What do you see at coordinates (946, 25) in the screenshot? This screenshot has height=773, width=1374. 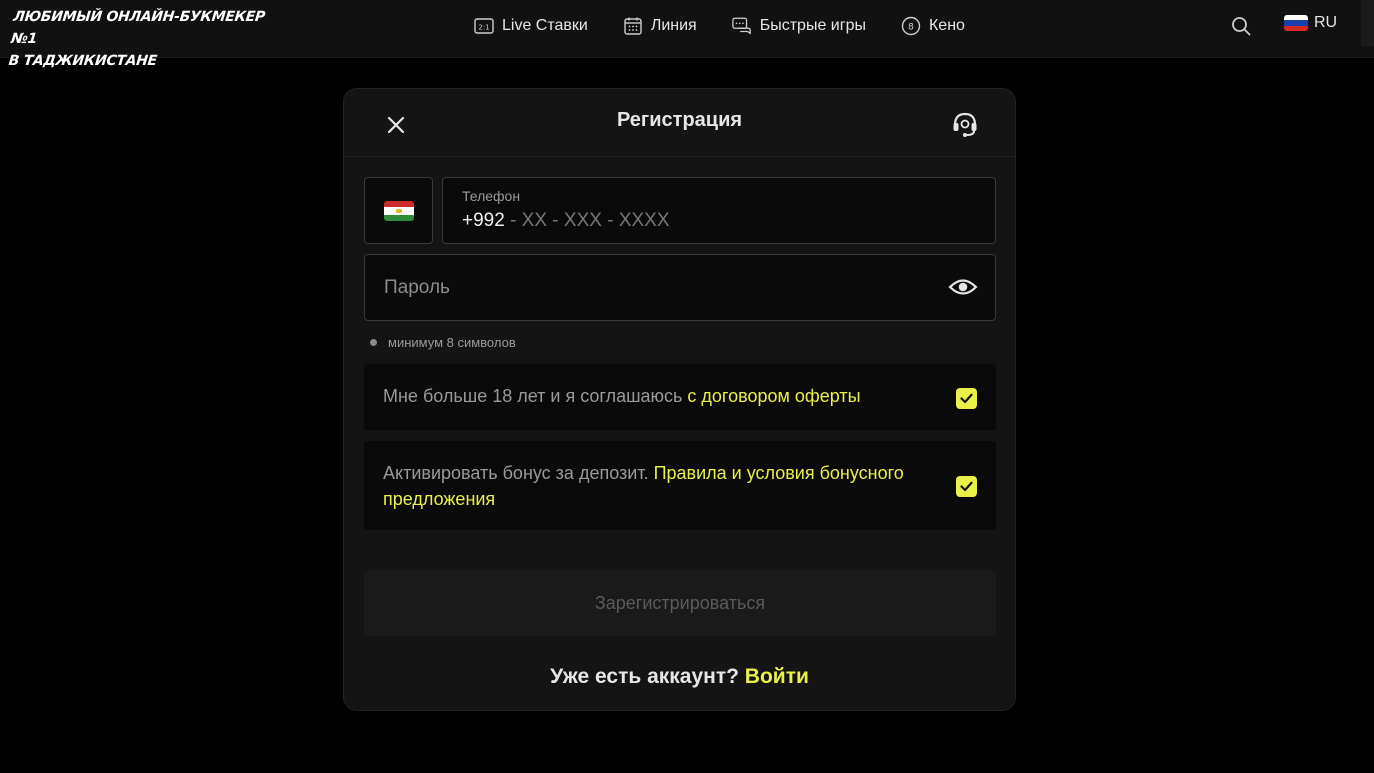 I see `nav-label-keno: Кено` at bounding box center [946, 25].